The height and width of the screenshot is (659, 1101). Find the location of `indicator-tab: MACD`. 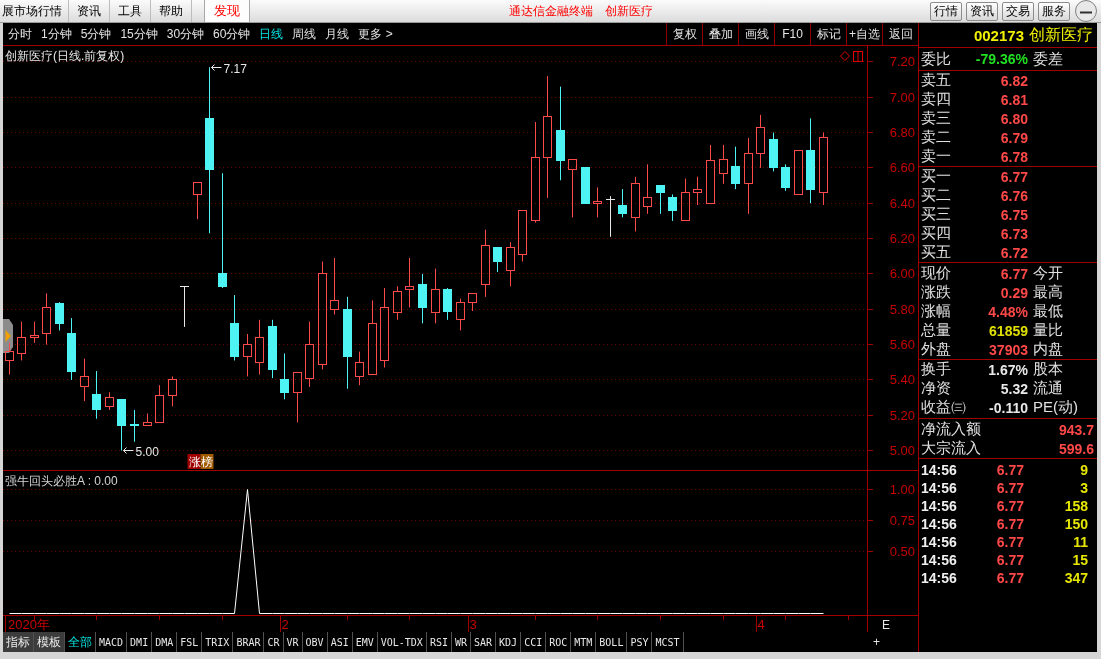

indicator-tab: MACD is located at coordinates (112, 642).